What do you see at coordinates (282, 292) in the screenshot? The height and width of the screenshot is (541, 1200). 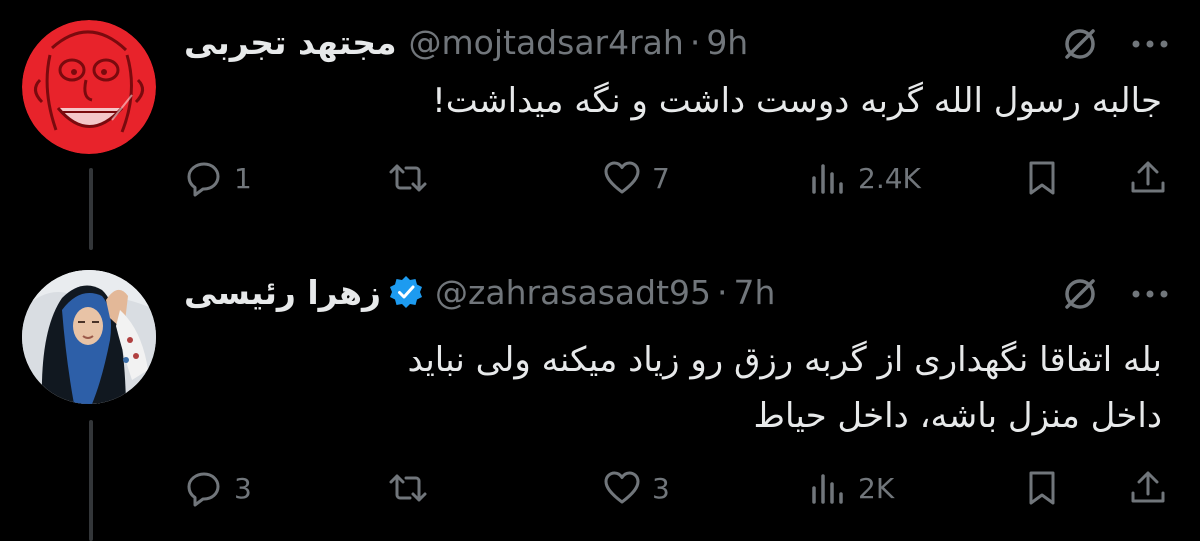 I see `display-name: زهرا رئیسی` at bounding box center [282, 292].